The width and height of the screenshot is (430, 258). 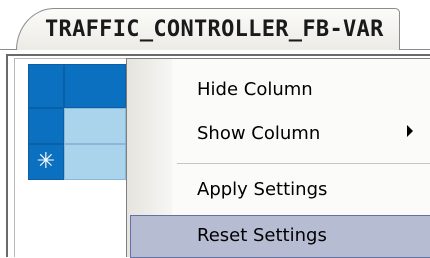 I want to click on submenu-arrow-icon, so click(x=410, y=131).